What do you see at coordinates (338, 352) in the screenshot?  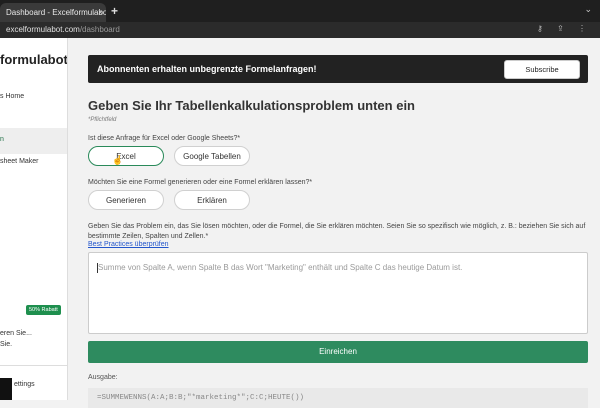 I see `submit-button: Einreichen` at bounding box center [338, 352].